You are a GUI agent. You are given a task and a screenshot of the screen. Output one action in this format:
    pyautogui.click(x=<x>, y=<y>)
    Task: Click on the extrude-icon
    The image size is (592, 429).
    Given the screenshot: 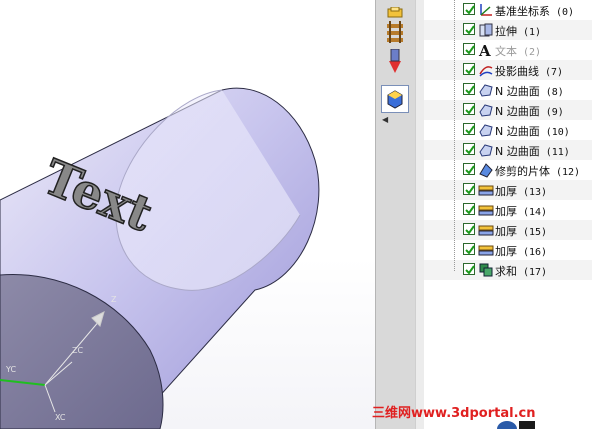 What is the action you would take?
    pyautogui.click(x=486, y=30)
    